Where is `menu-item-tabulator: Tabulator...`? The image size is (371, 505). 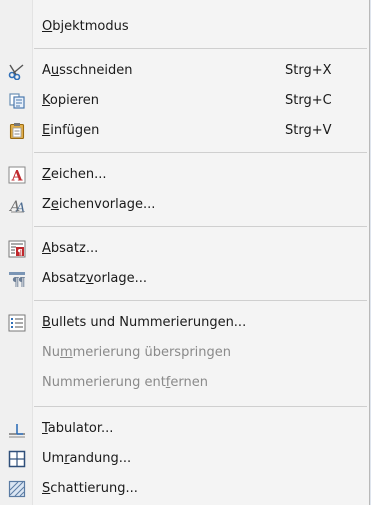 menu-item-tabulator: Tabulator... is located at coordinates (184, 429).